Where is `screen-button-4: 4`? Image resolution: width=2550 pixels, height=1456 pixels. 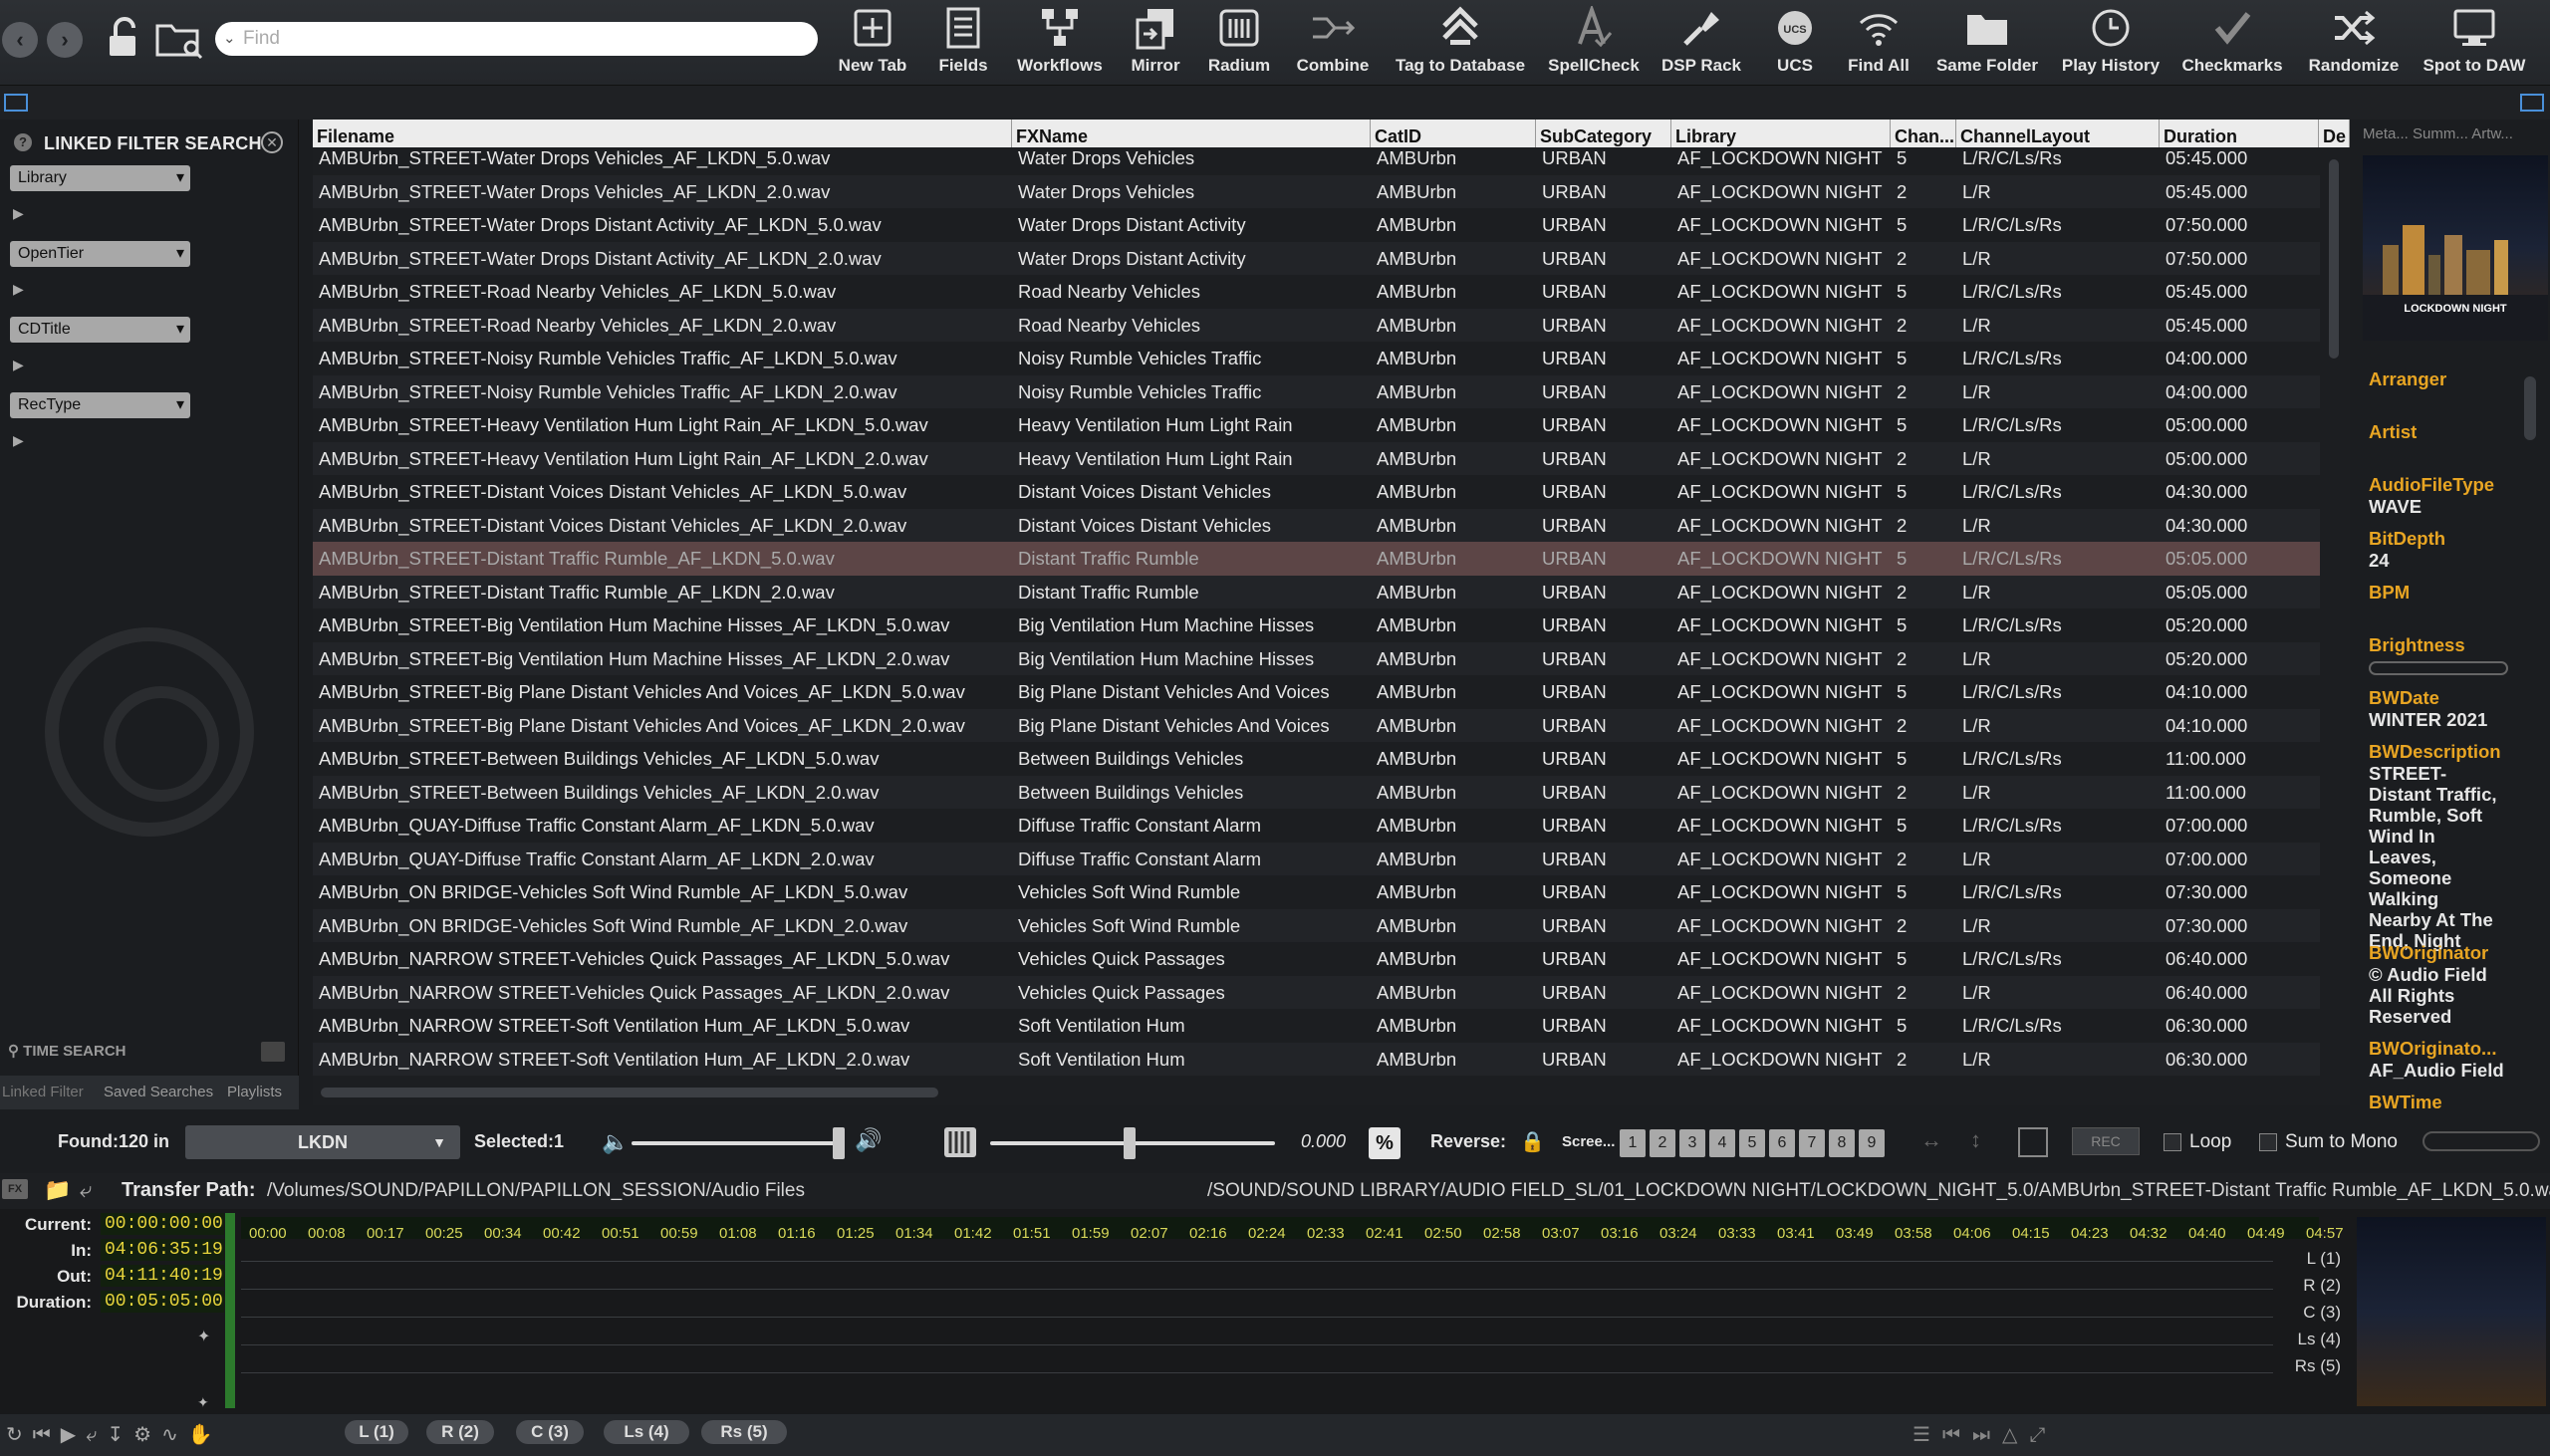 screen-button-4: 4 is located at coordinates (1722, 1143).